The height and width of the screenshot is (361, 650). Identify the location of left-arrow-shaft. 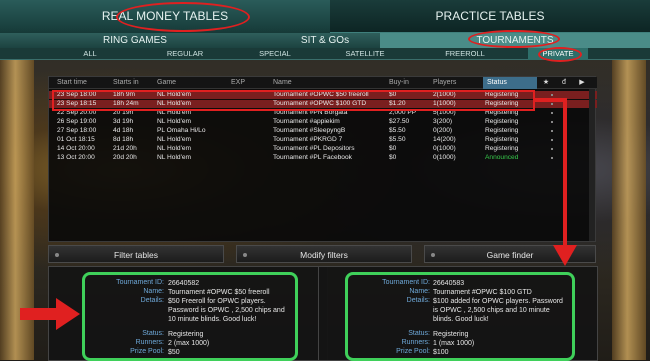
(39, 314).